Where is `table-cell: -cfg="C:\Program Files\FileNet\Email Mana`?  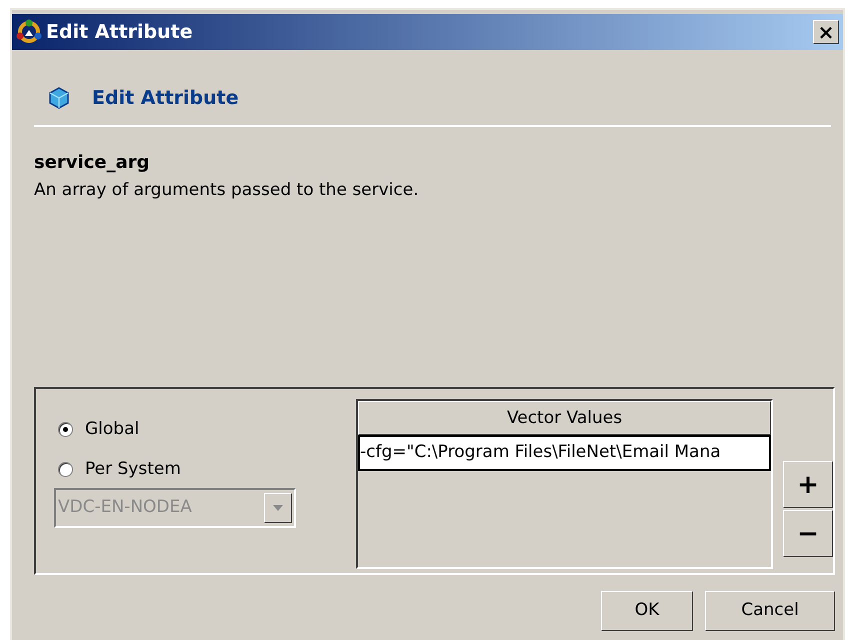
table-cell: -cfg="C:\Program Files\FileNet\Email Mana is located at coordinates (564, 453).